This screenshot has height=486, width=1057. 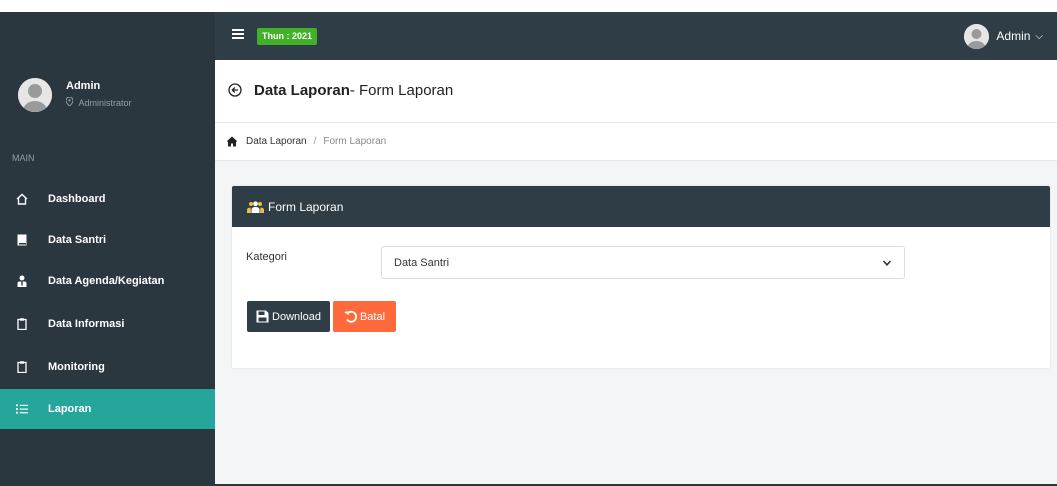 I want to click on user-tie-icon, so click(x=22, y=281).